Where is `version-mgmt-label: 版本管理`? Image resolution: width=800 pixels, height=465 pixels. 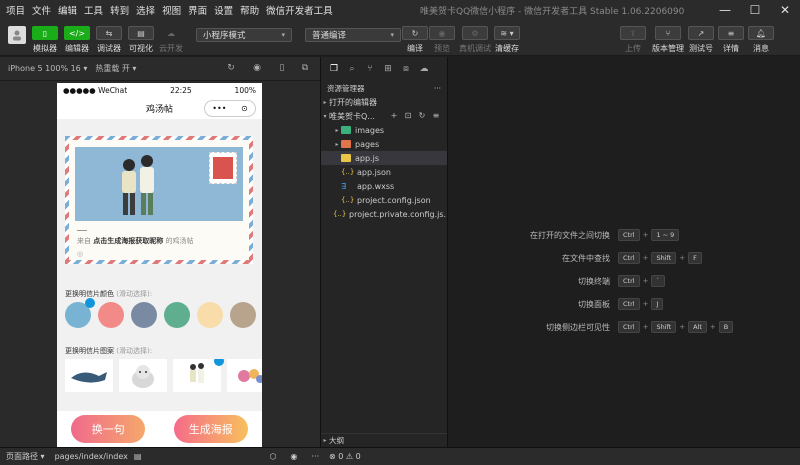 version-mgmt-label: 版本管理 is located at coordinates (668, 48).